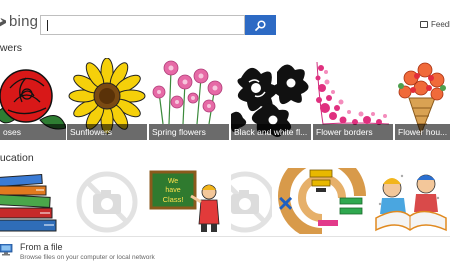  What do you see at coordinates (172, 190) in the screenshot?
I see `board-text-line-2: have` at bounding box center [172, 190].